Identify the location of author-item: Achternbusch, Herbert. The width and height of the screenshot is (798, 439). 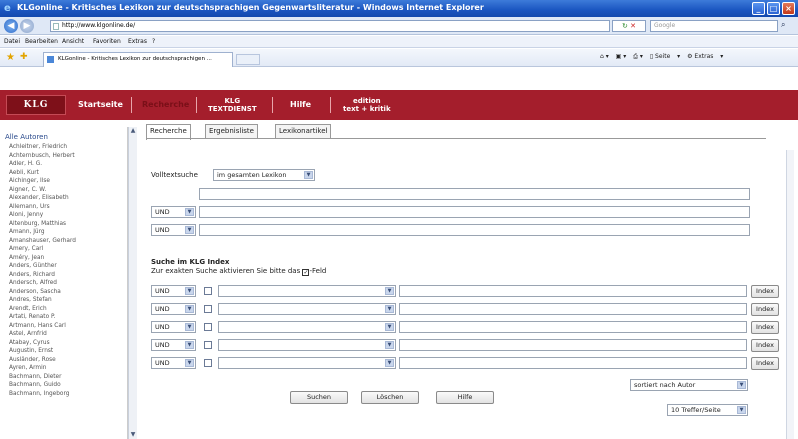
(64, 156).